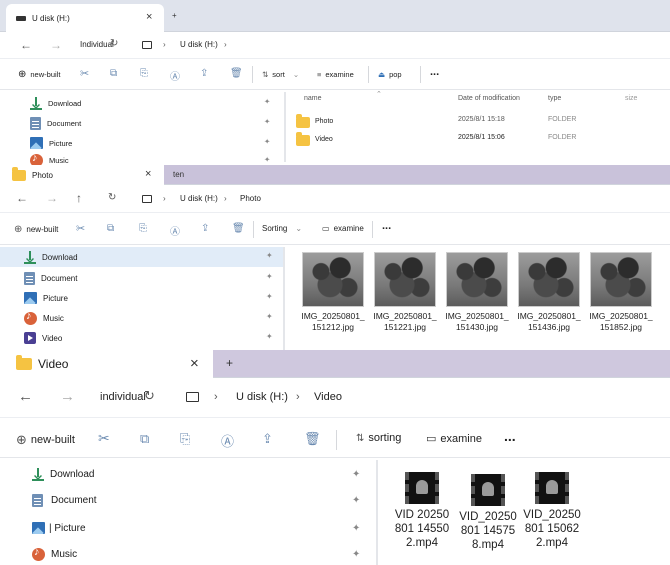 The image size is (670, 565). What do you see at coordinates (85, 18) in the screenshot?
I see `tab-udisk: U disk (H:) ×` at bounding box center [85, 18].